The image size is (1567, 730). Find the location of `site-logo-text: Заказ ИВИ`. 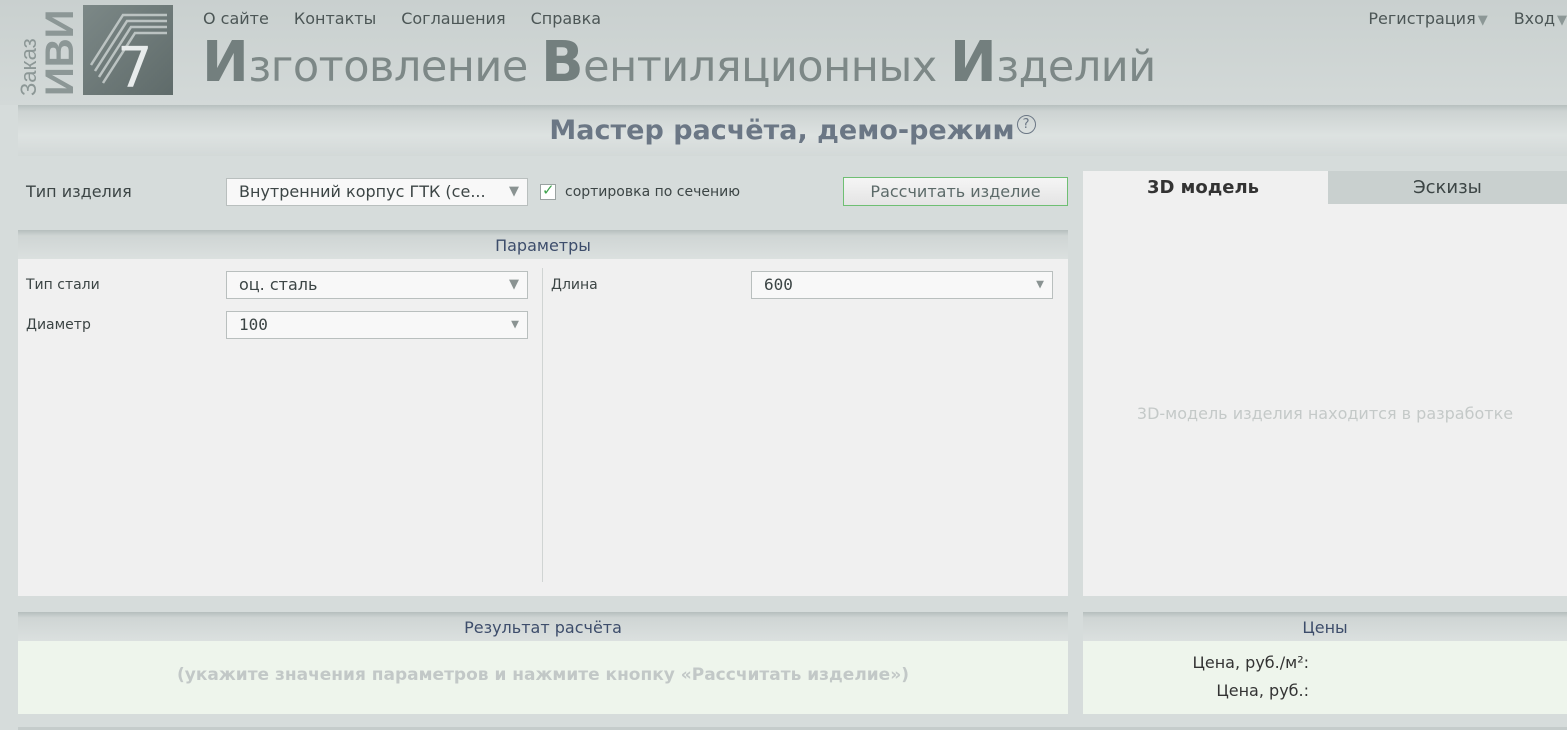

site-logo-text: Заказ ИВИ is located at coordinates (47, 50).